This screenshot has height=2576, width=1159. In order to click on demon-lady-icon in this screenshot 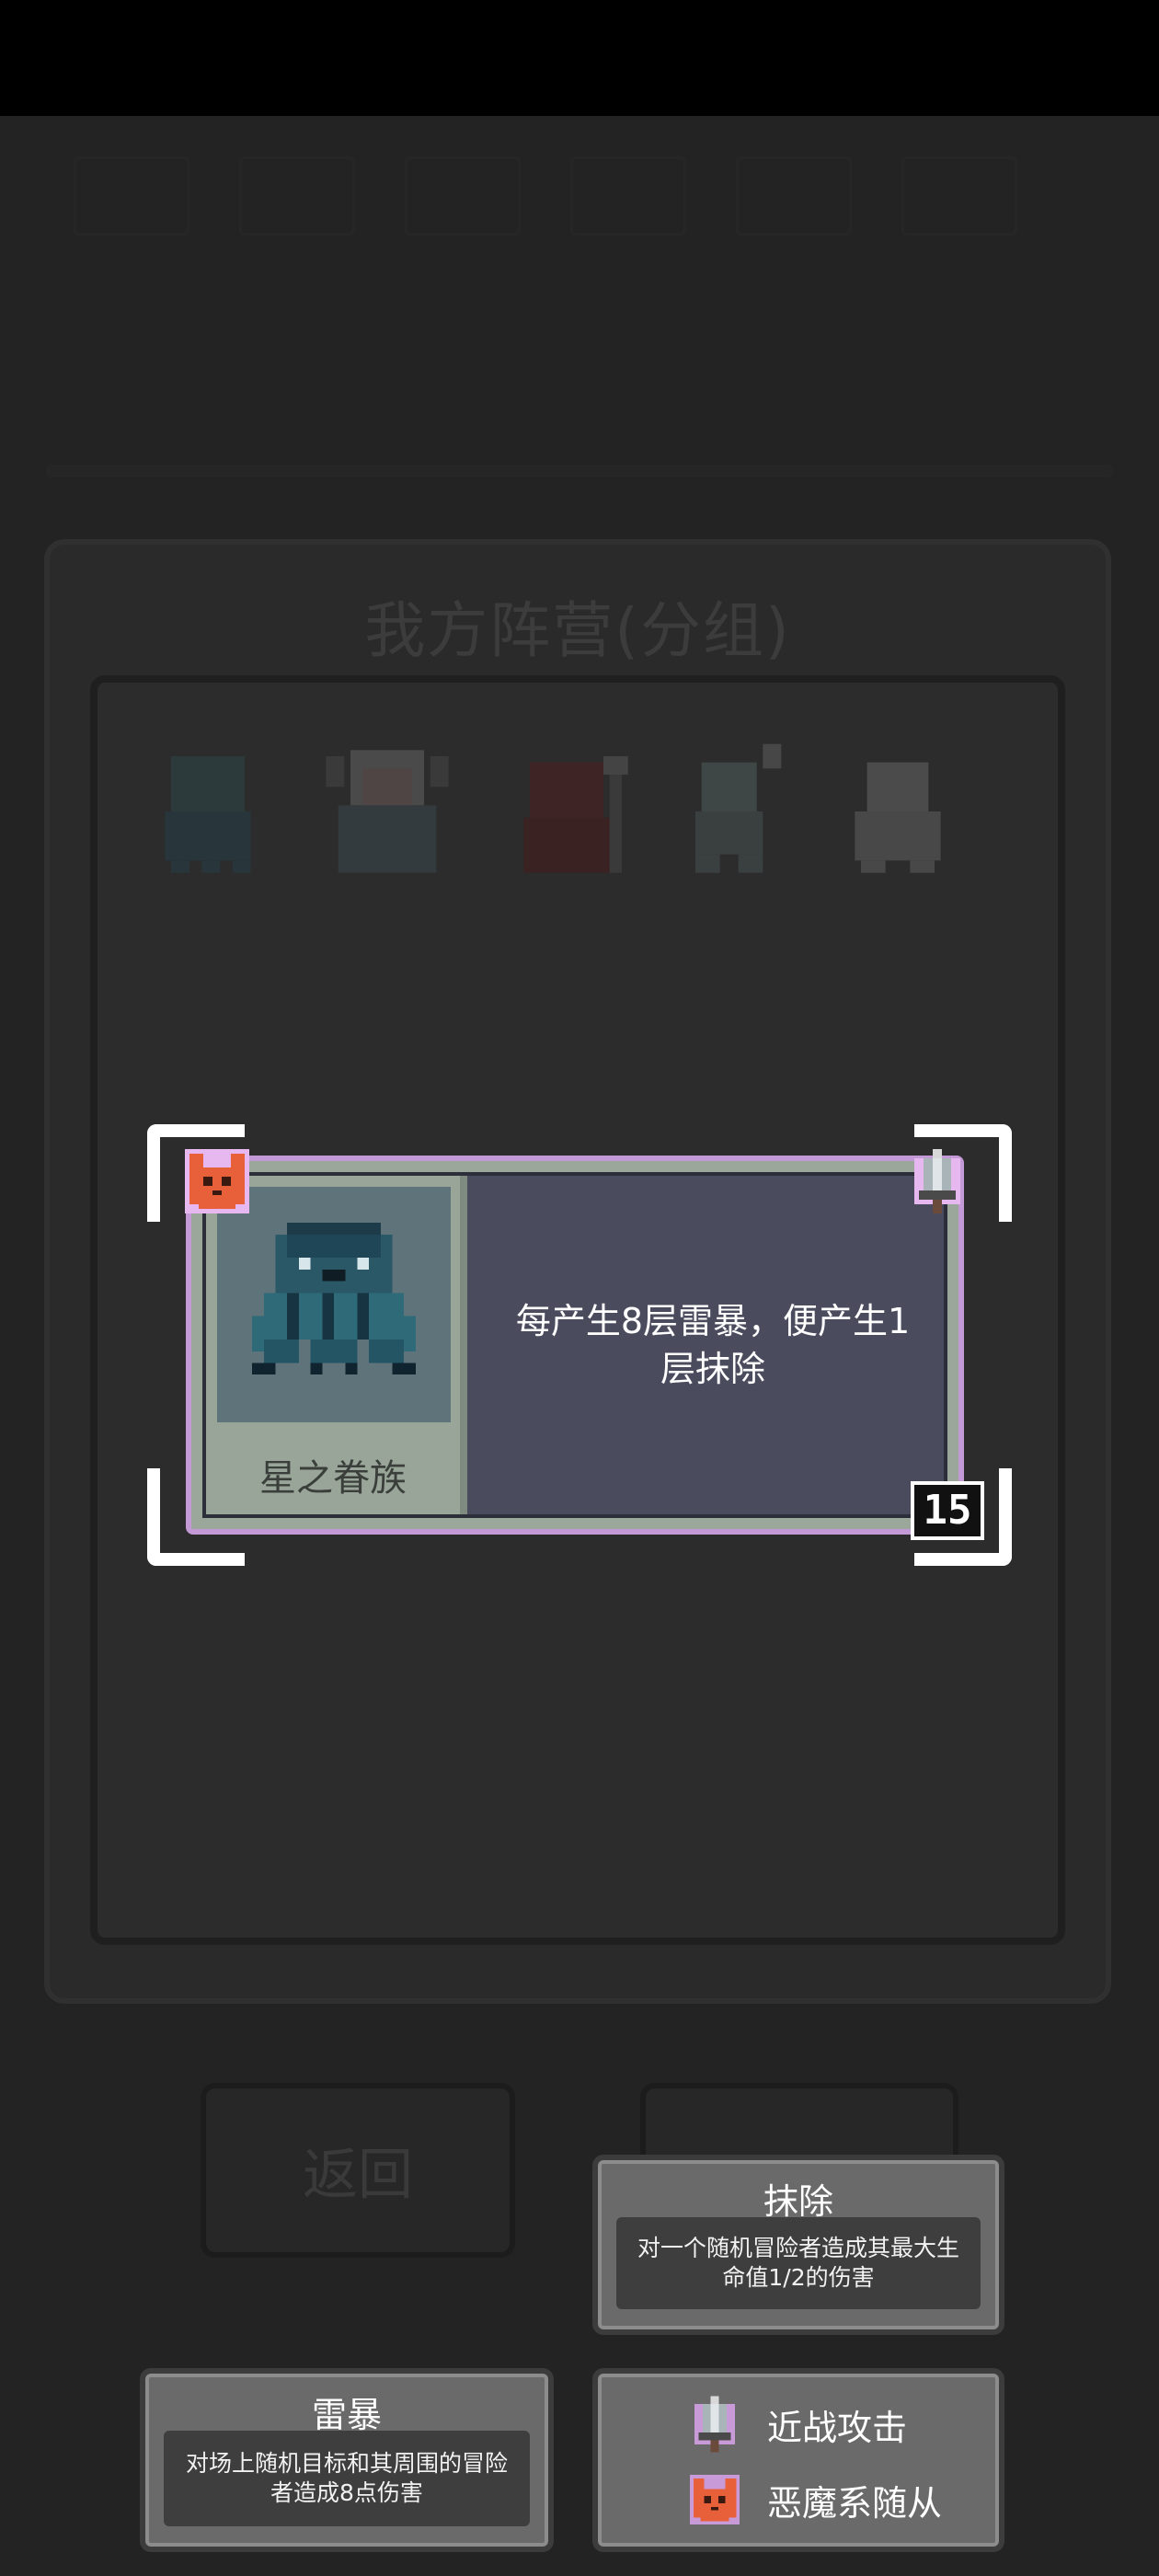, I will do `click(387, 811)`.